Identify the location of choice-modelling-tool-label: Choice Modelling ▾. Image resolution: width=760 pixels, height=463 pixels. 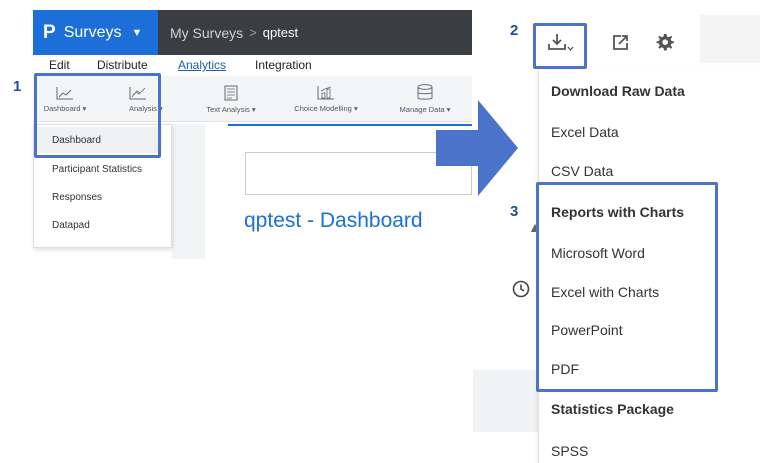
(326, 108).